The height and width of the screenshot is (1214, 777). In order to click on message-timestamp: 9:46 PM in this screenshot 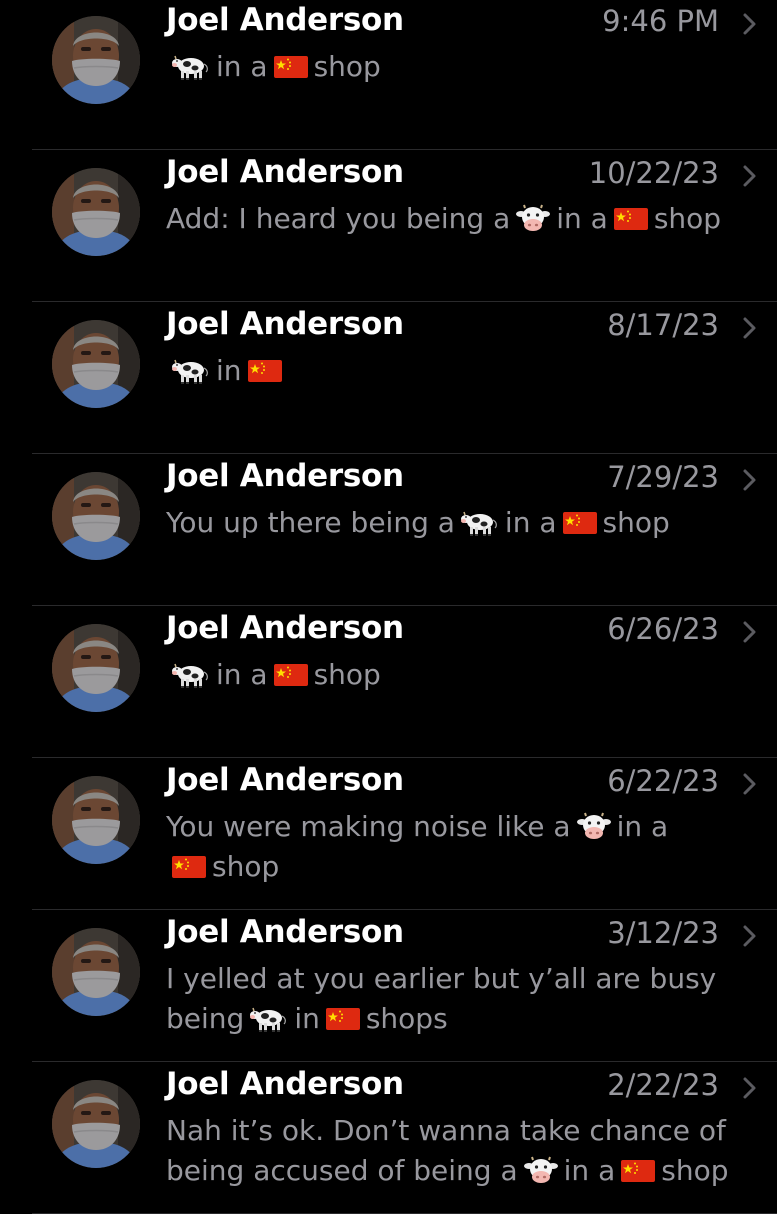, I will do `click(660, 21)`.